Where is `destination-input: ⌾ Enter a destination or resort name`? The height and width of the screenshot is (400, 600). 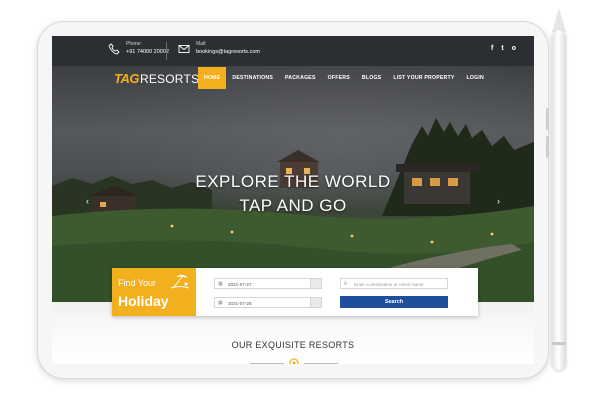
destination-input: ⌾ Enter a destination or resort name is located at coordinates (394, 283).